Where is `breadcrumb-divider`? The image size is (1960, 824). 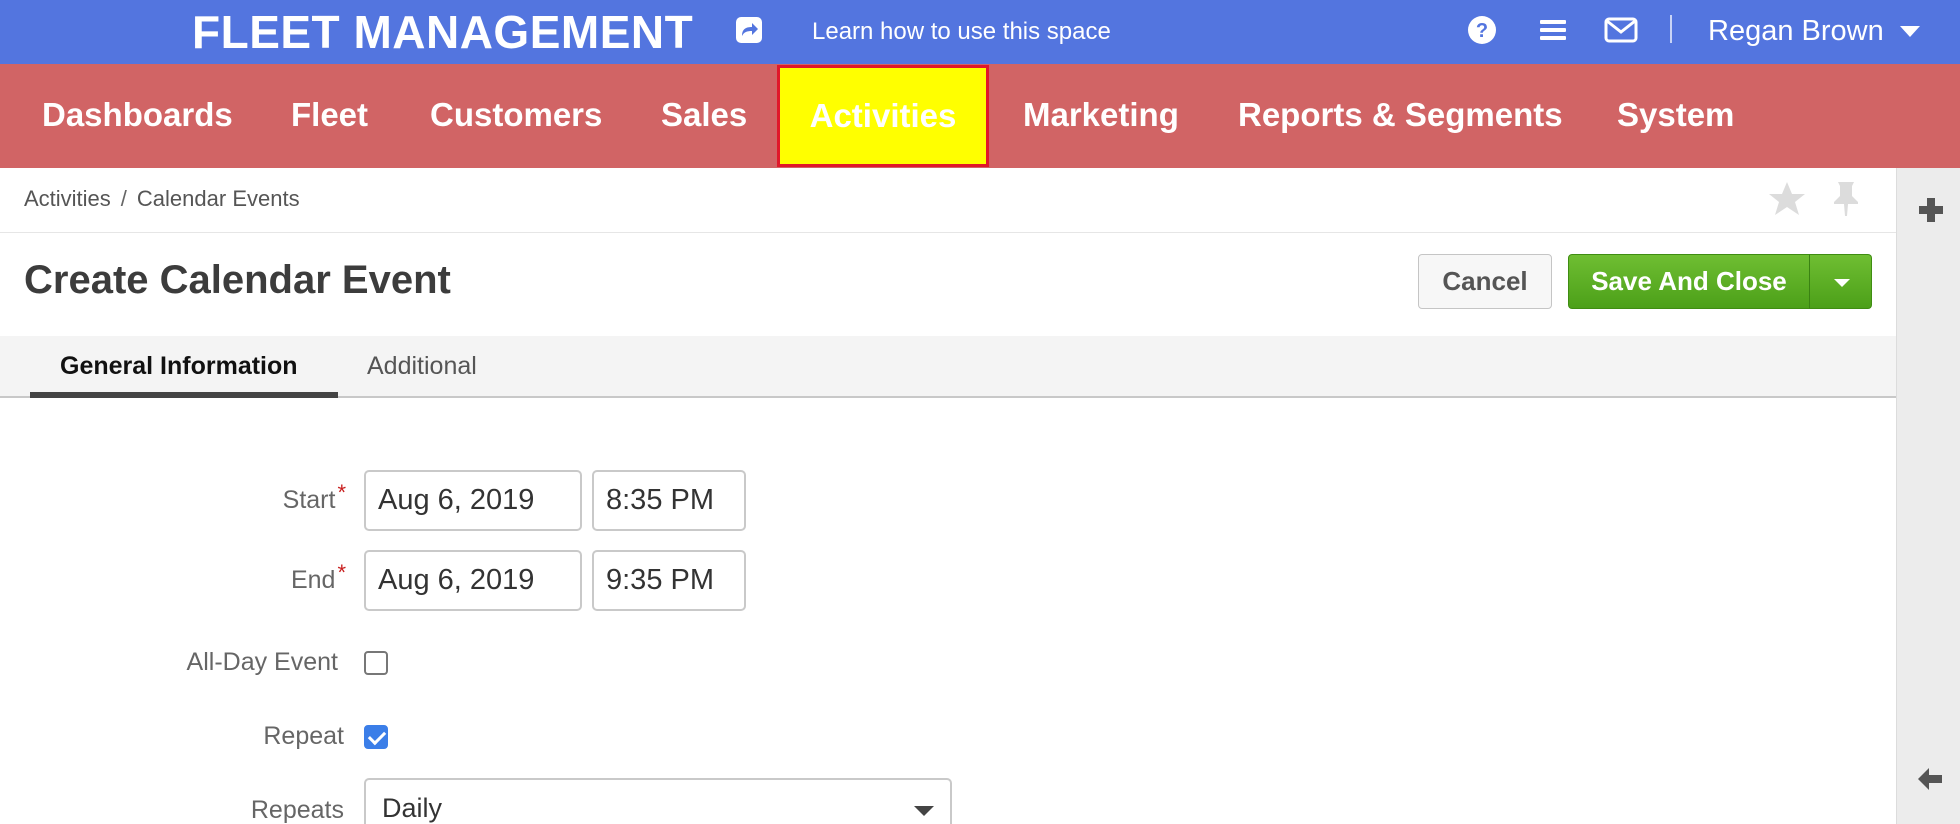 breadcrumb-divider is located at coordinates (948, 232).